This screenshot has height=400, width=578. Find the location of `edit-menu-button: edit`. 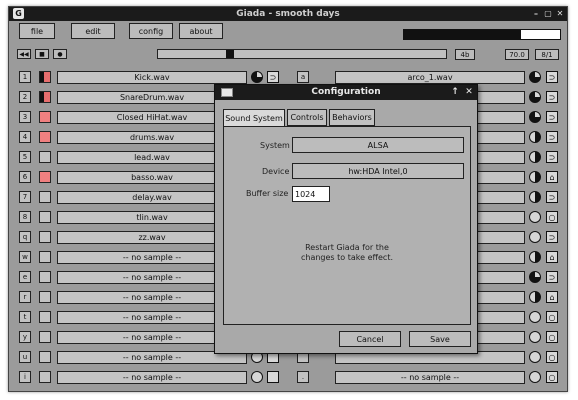

edit-menu-button: edit is located at coordinates (93, 31).